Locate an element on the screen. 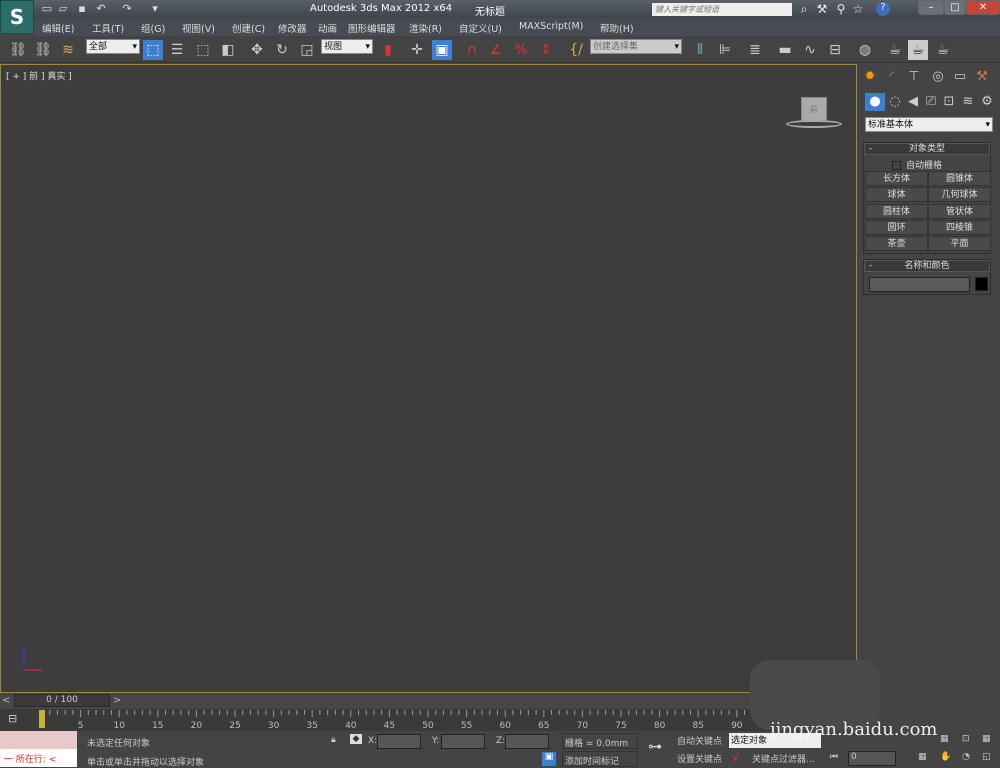 The width and height of the screenshot is (1000, 768). object-name-input is located at coordinates (919, 284).